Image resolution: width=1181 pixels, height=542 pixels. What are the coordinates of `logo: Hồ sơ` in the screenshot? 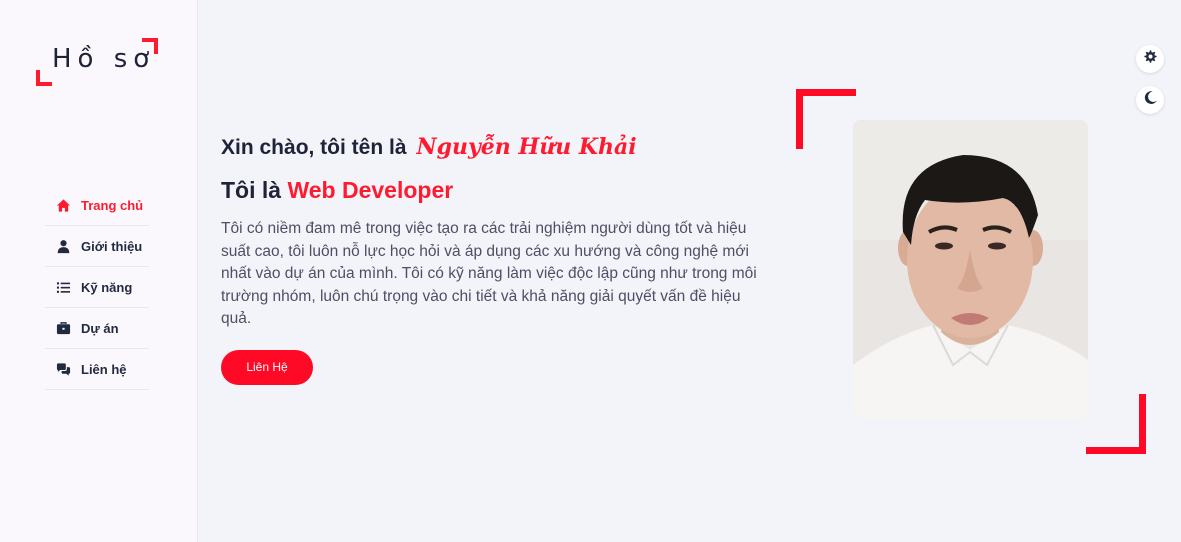 It's located at (97, 62).